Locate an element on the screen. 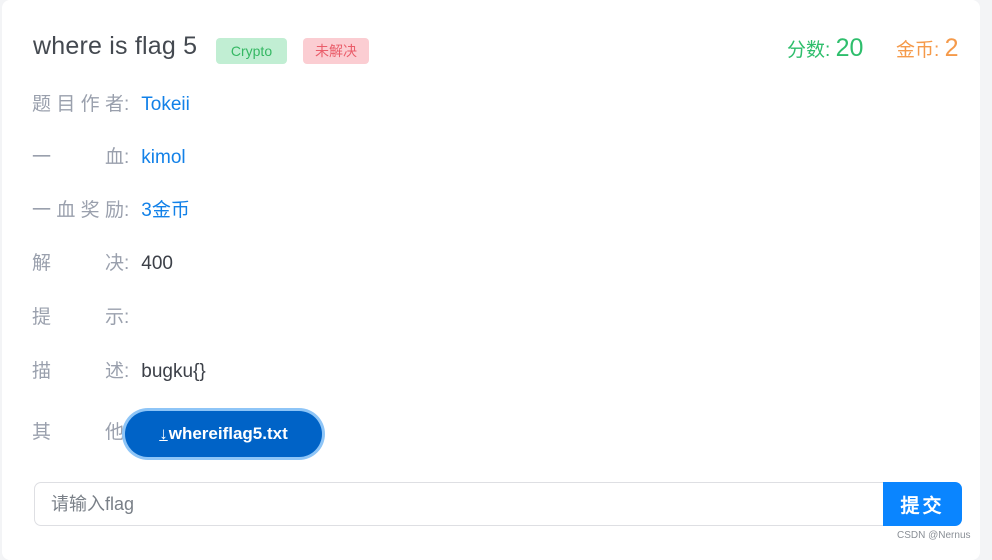 The width and height of the screenshot is (992, 560). coins-value: 2 is located at coordinates (951, 48).